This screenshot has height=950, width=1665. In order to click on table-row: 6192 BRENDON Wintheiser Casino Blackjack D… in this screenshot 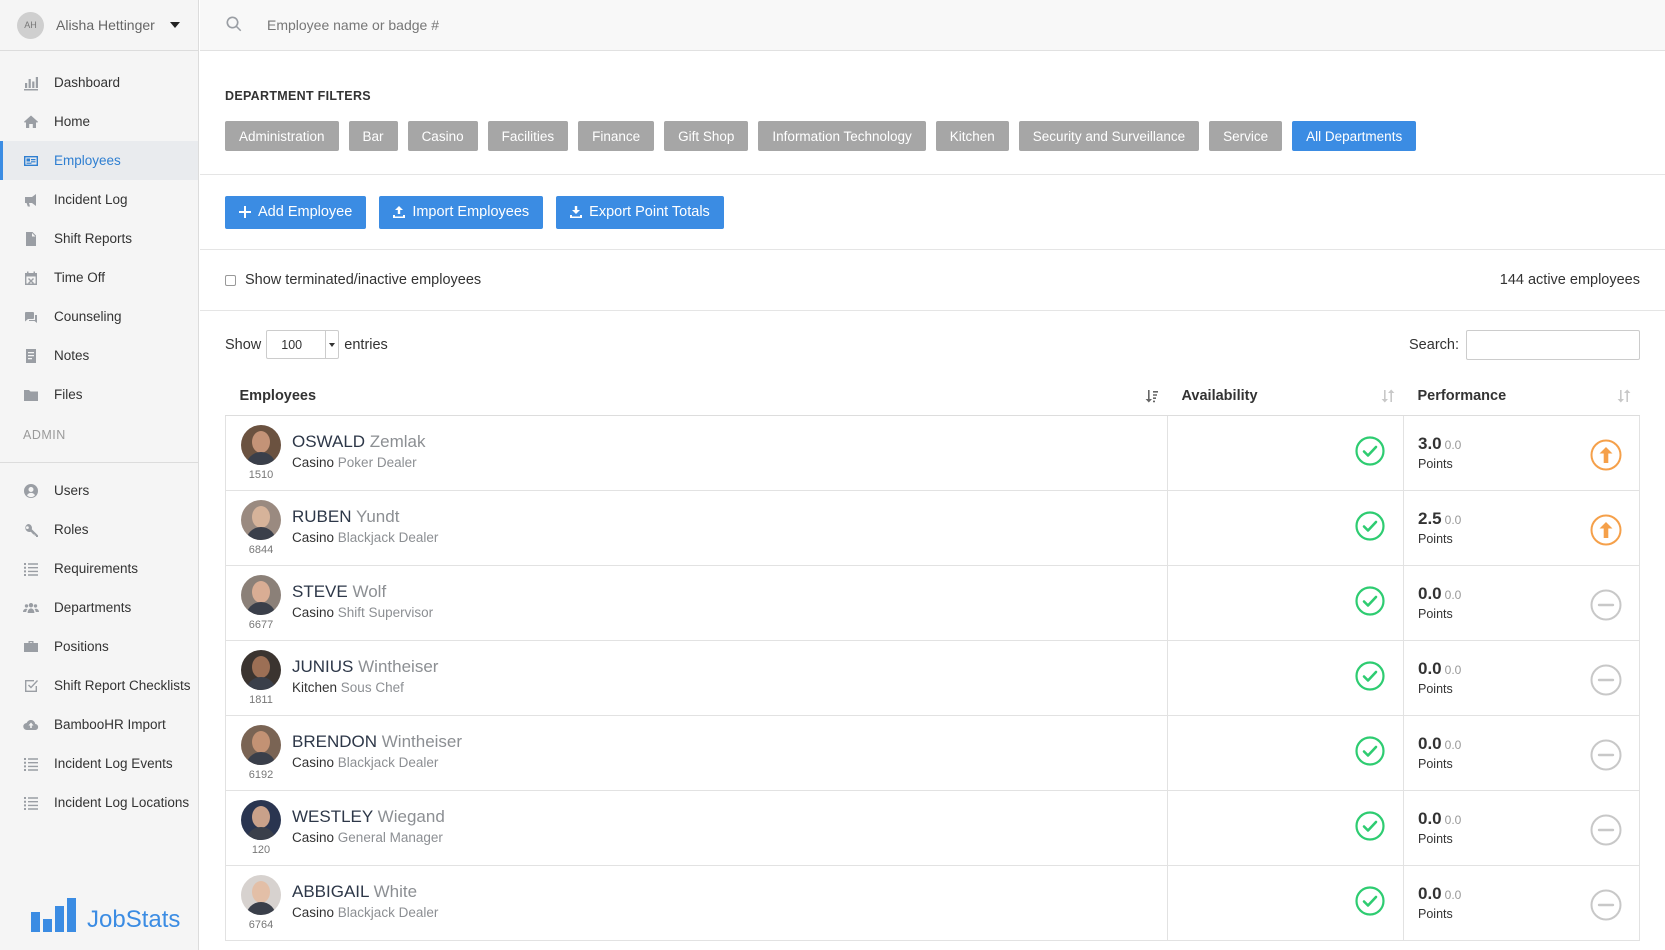, I will do `click(932, 753)`.